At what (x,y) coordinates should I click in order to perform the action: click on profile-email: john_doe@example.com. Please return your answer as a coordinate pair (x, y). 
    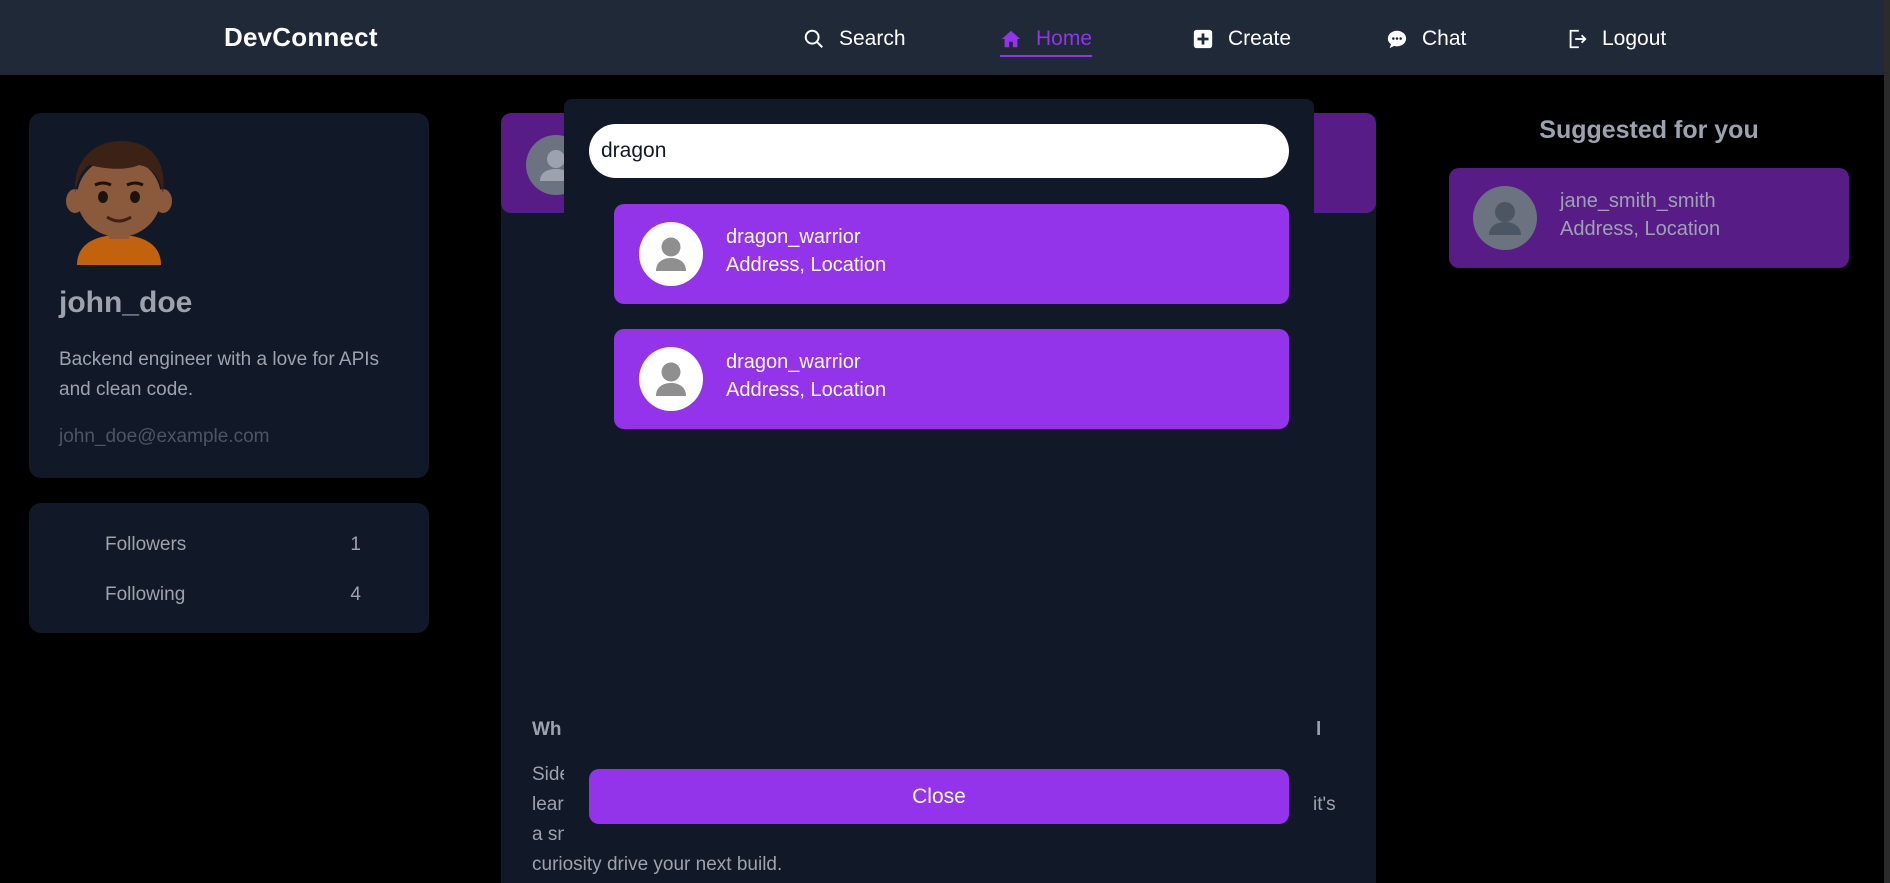
    Looking at the image, I should click on (164, 436).